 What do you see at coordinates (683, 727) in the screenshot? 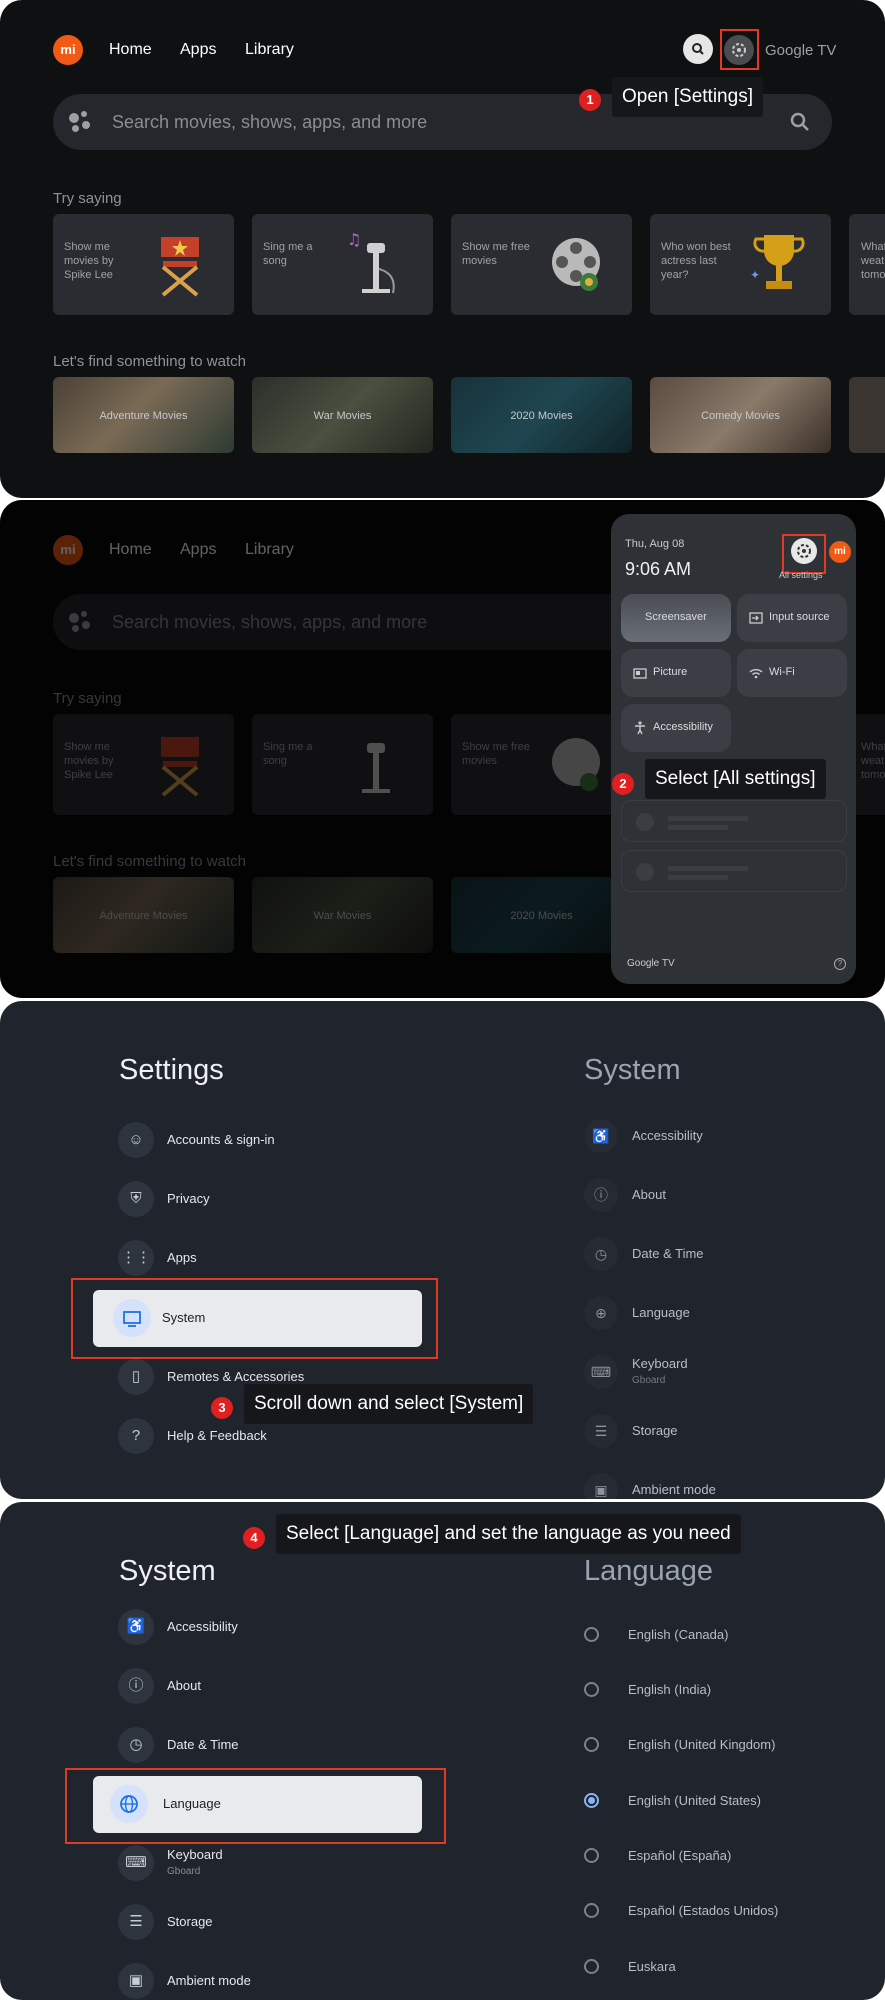
I see `tile-label: Accessibility` at bounding box center [683, 727].